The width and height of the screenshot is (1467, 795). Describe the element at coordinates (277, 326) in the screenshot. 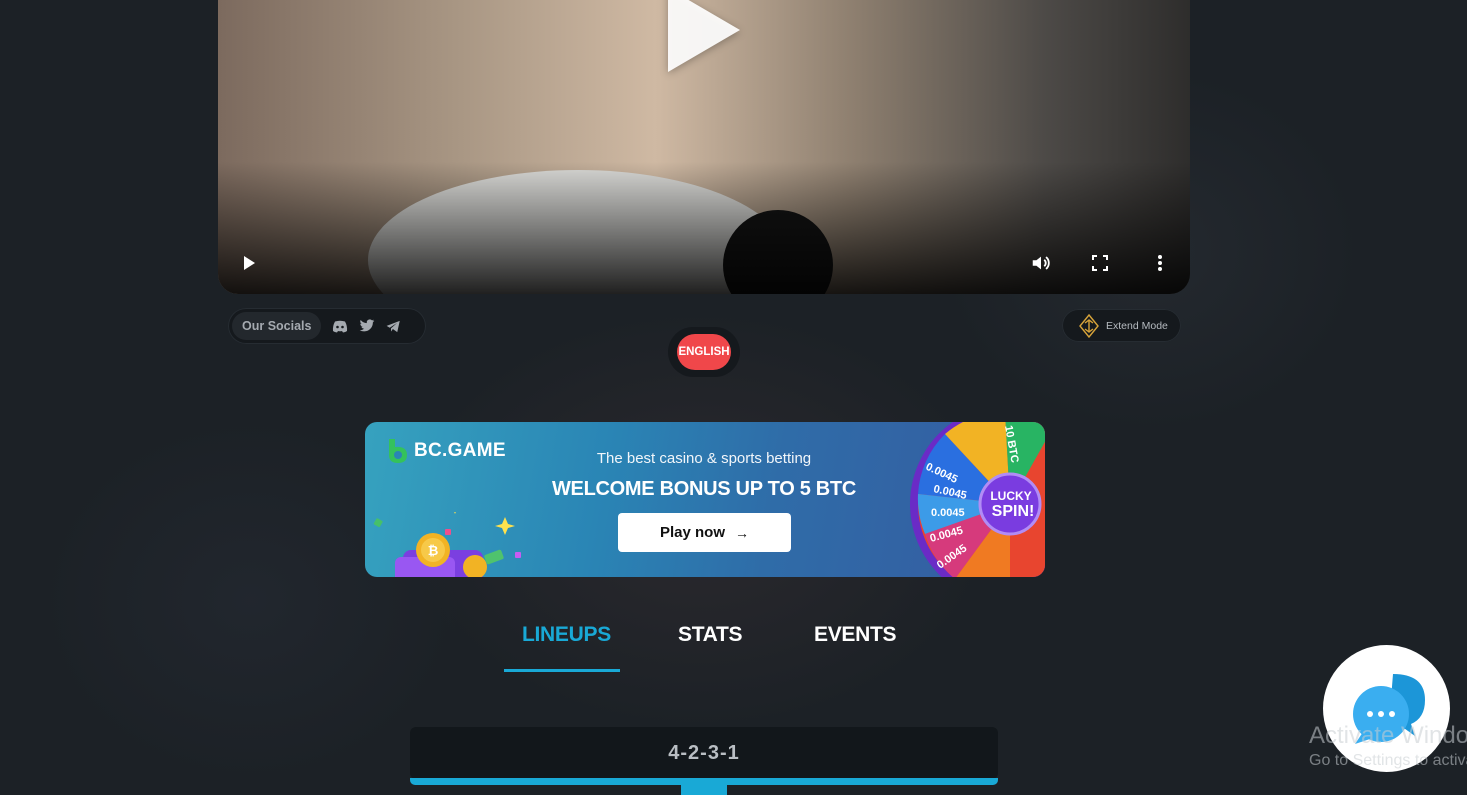

I see `socials-label: Our Socials` at that location.